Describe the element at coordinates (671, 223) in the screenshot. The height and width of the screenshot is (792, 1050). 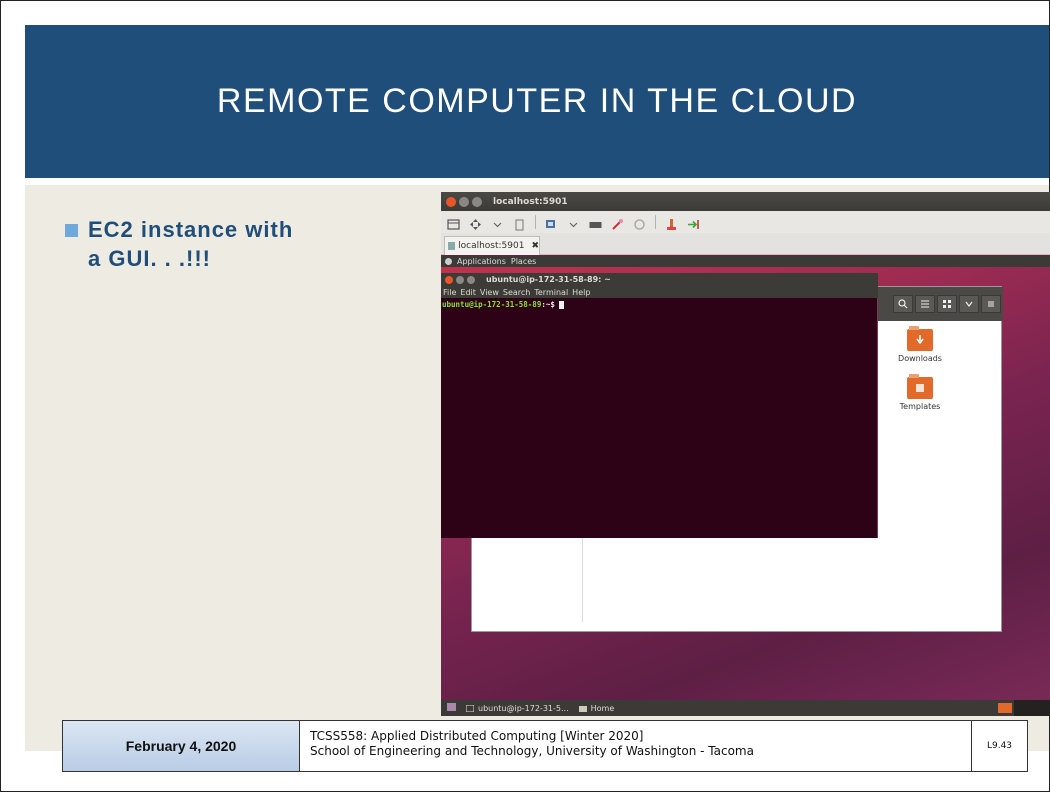
I see `bookmark-icon` at that location.